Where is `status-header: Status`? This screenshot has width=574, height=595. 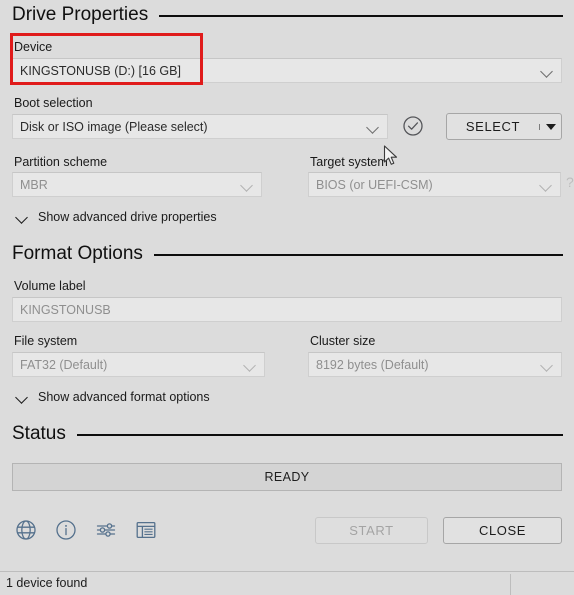 status-header: Status is located at coordinates (287, 434).